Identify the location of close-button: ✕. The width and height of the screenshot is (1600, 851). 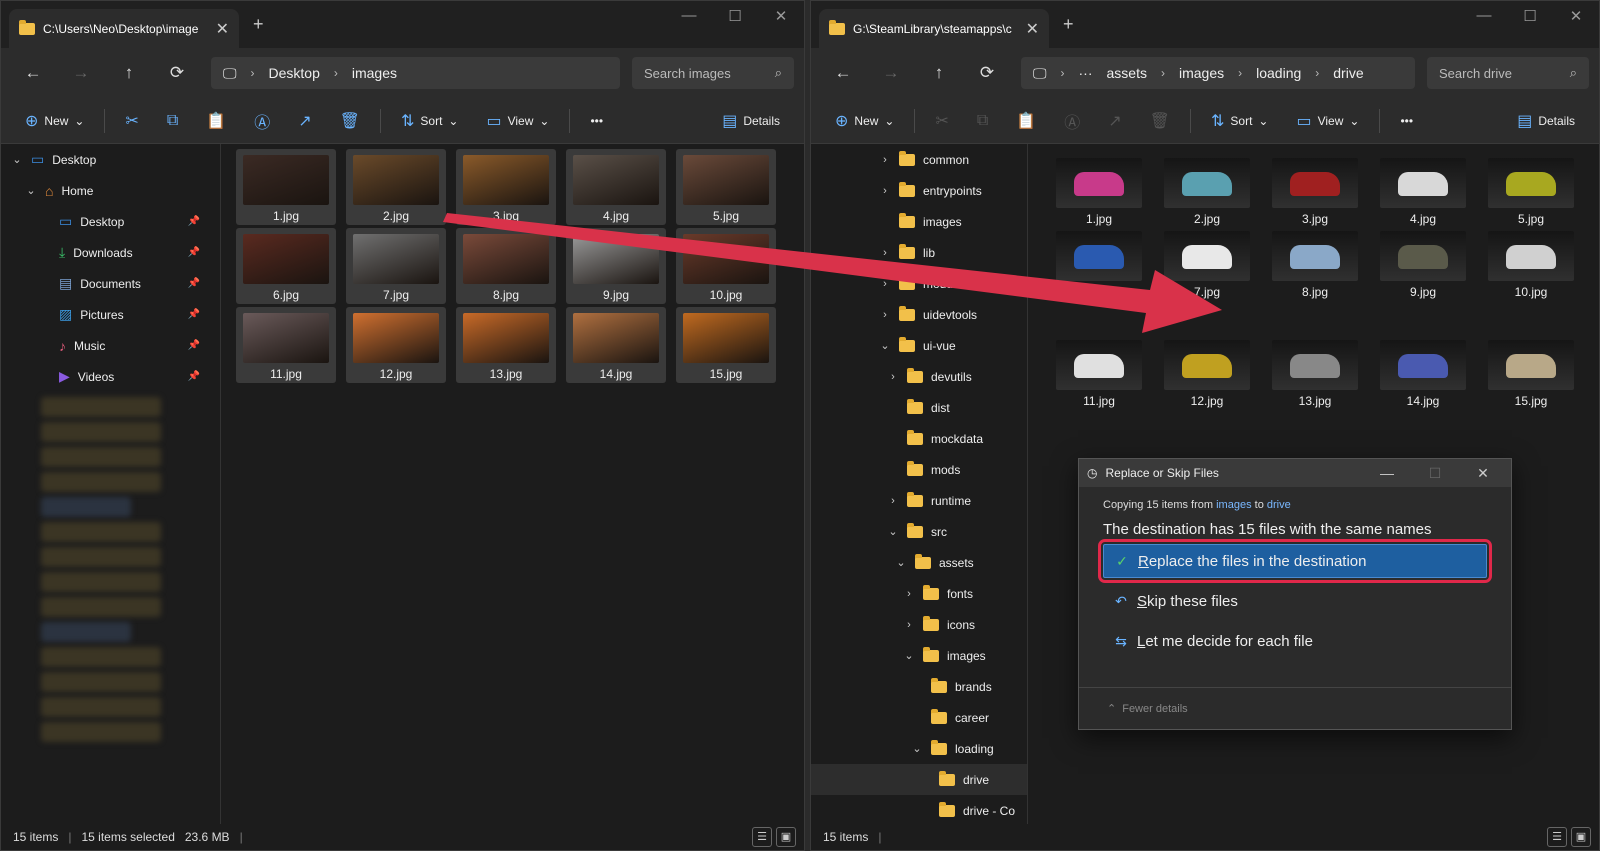
(781, 16).